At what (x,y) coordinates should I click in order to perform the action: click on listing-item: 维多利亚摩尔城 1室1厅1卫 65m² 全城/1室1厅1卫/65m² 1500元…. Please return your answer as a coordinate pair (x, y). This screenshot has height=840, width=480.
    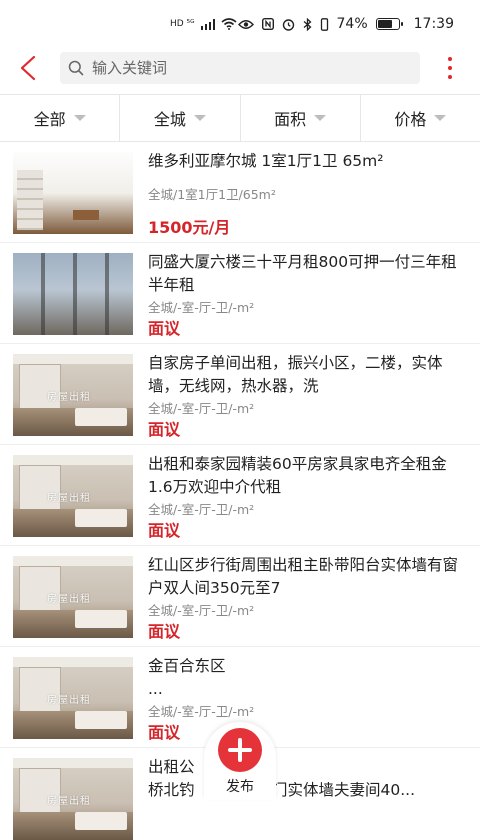
    Looking at the image, I should click on (240, 192).